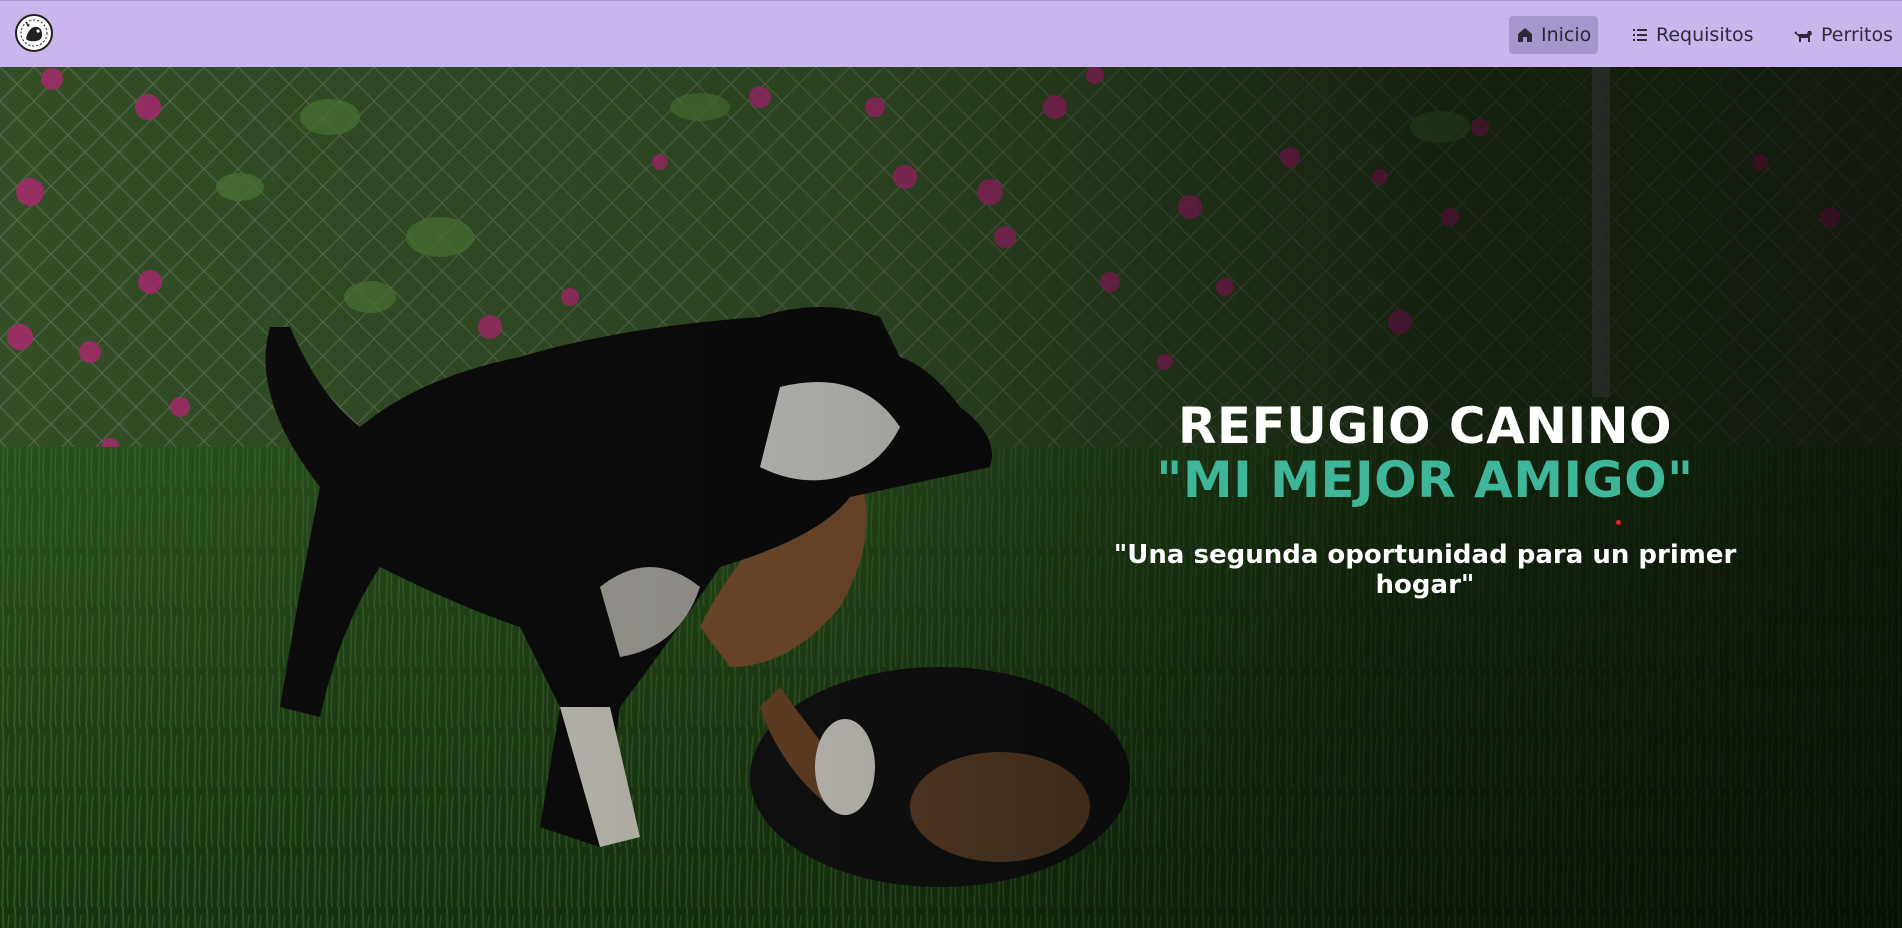 Image resolution: width=1902 pixels, height=928 pixels. I want to click on nav-perritos-label: Perritos, so click(1857, 35).